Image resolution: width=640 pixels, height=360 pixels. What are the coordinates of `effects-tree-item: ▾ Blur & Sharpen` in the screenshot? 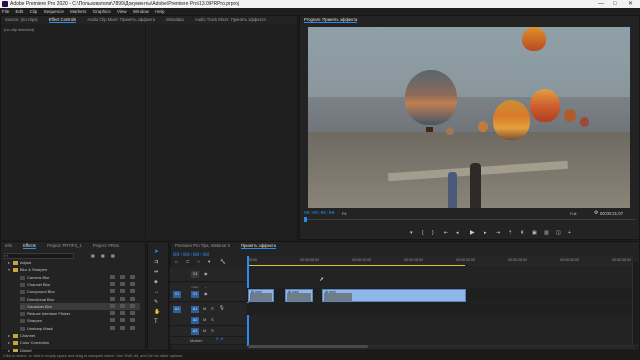 It's located at (74, 269).